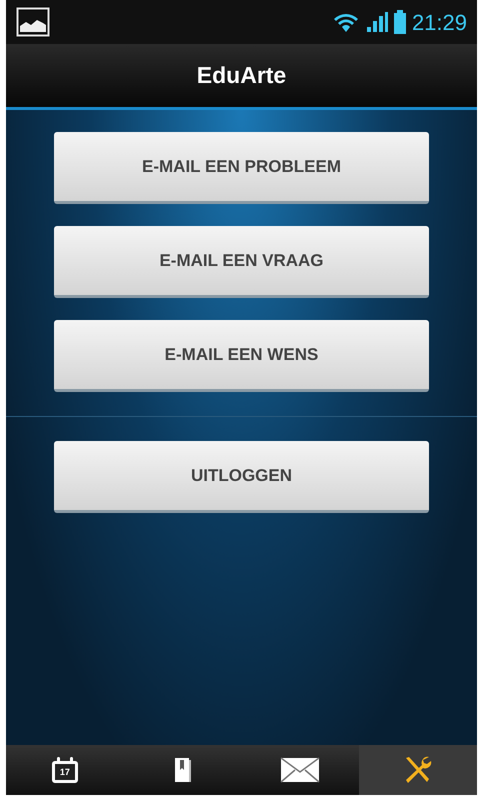  I want to click on envelope-icon, so click(300, 770).